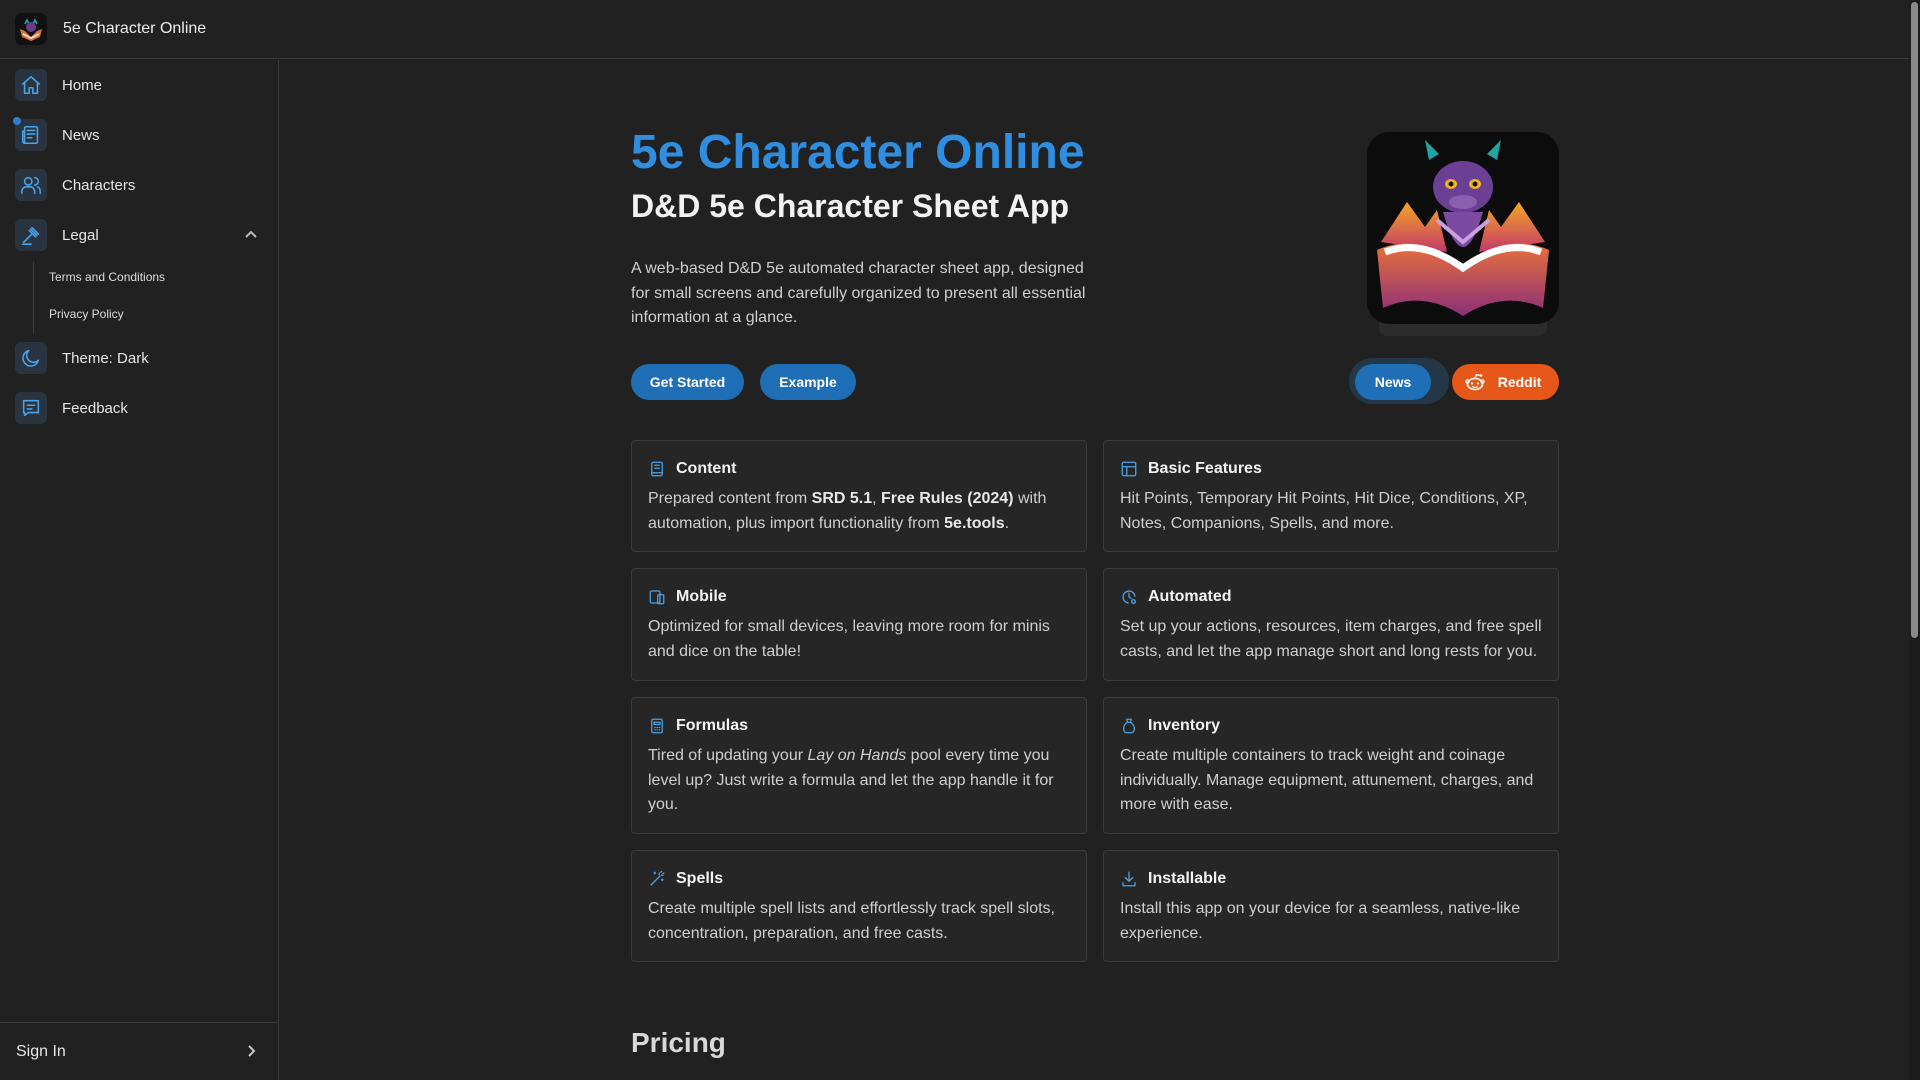 Image resolution: width=1920 pixels, height=1080 pixels. Describe the element at coordinates (33, 298) in the screenshot. I see `submenu-divider` at that location.